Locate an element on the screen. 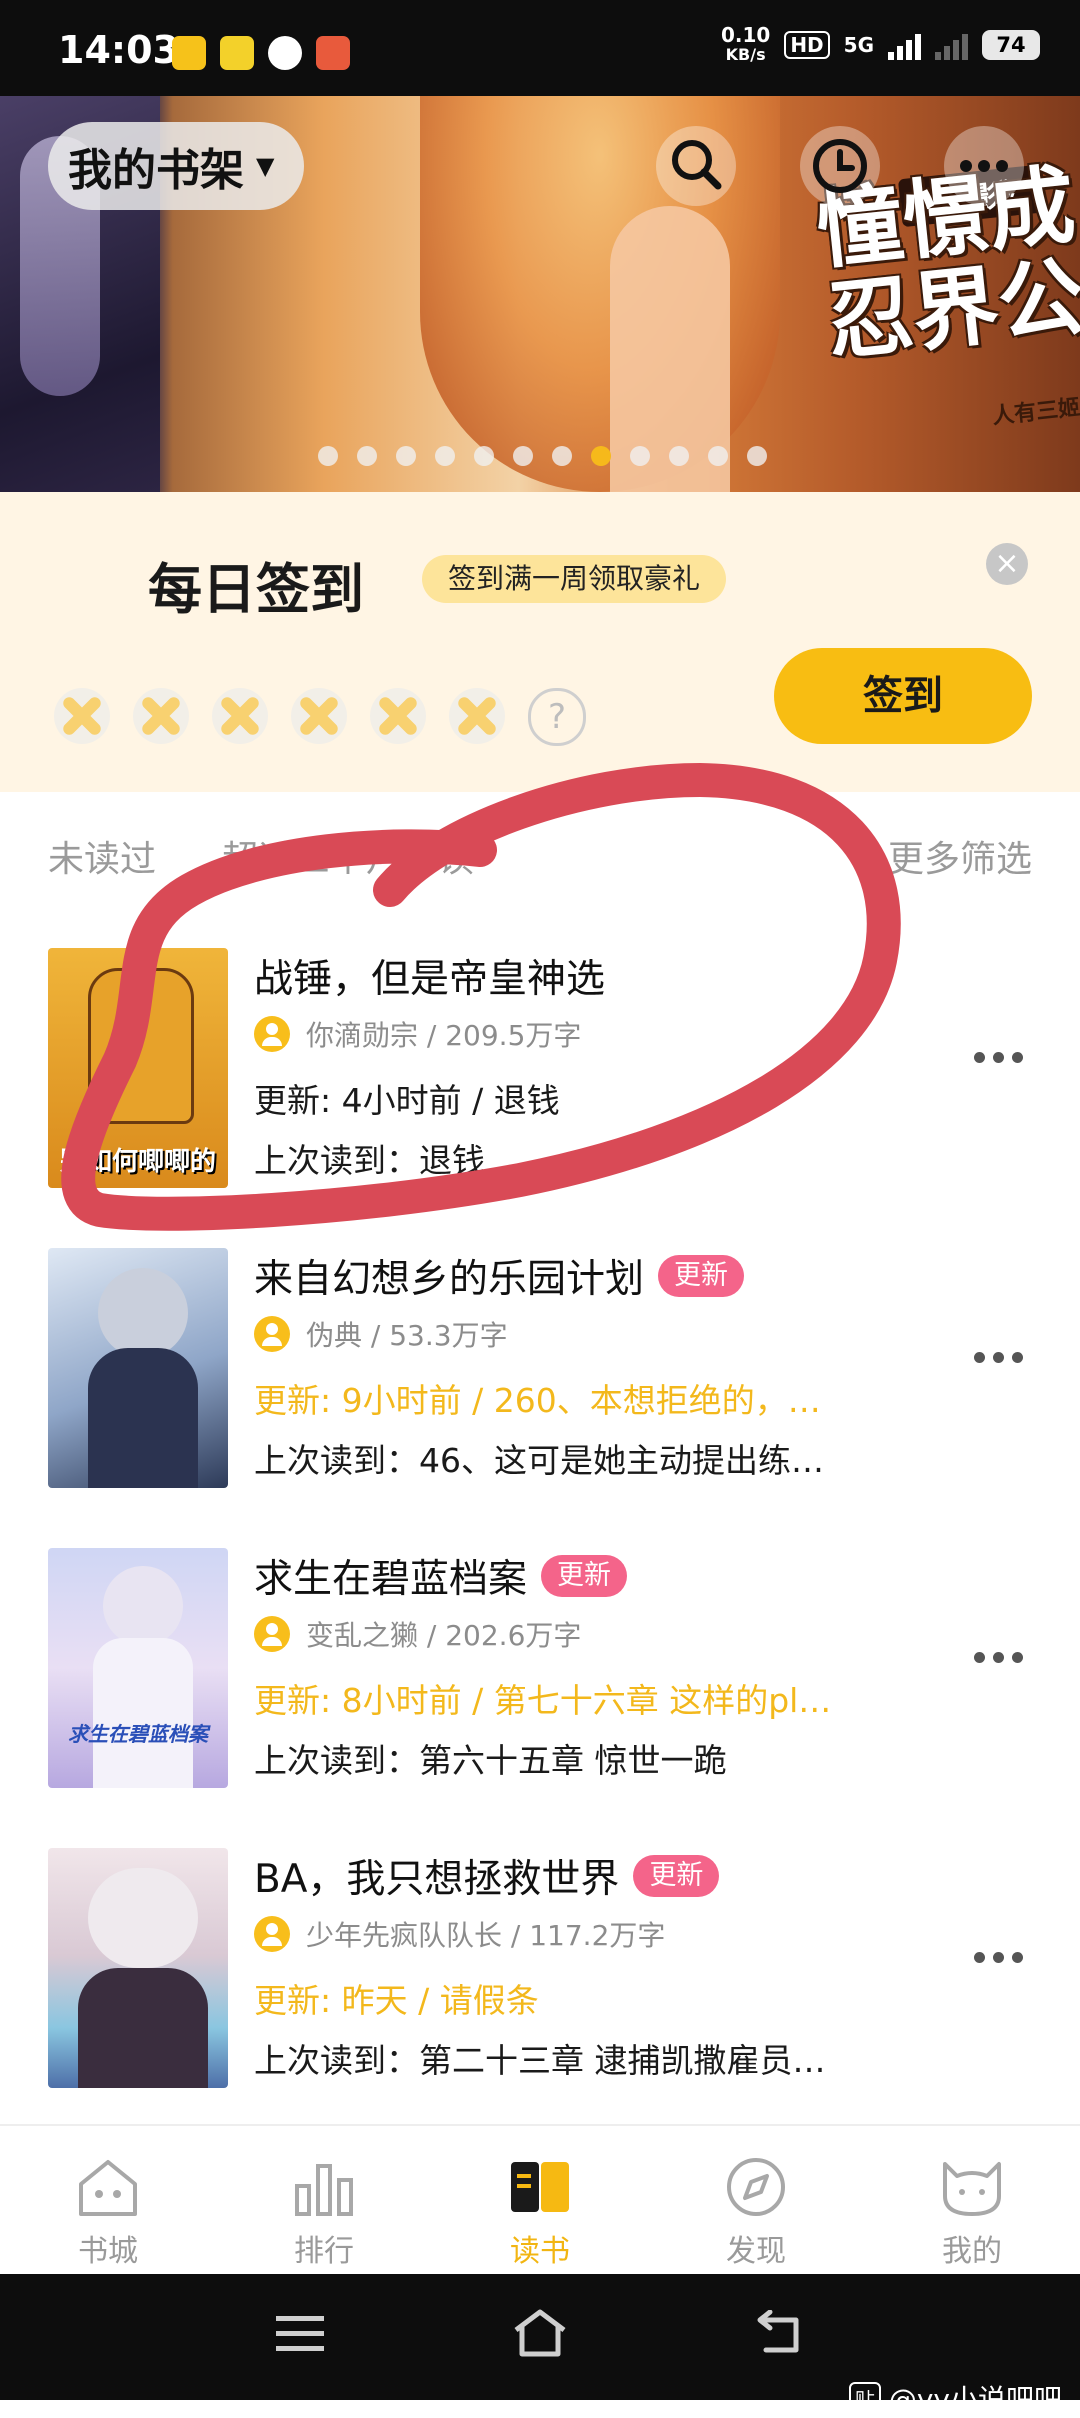  caret-down-icon: ▼ is located at coordinates (265, 166).